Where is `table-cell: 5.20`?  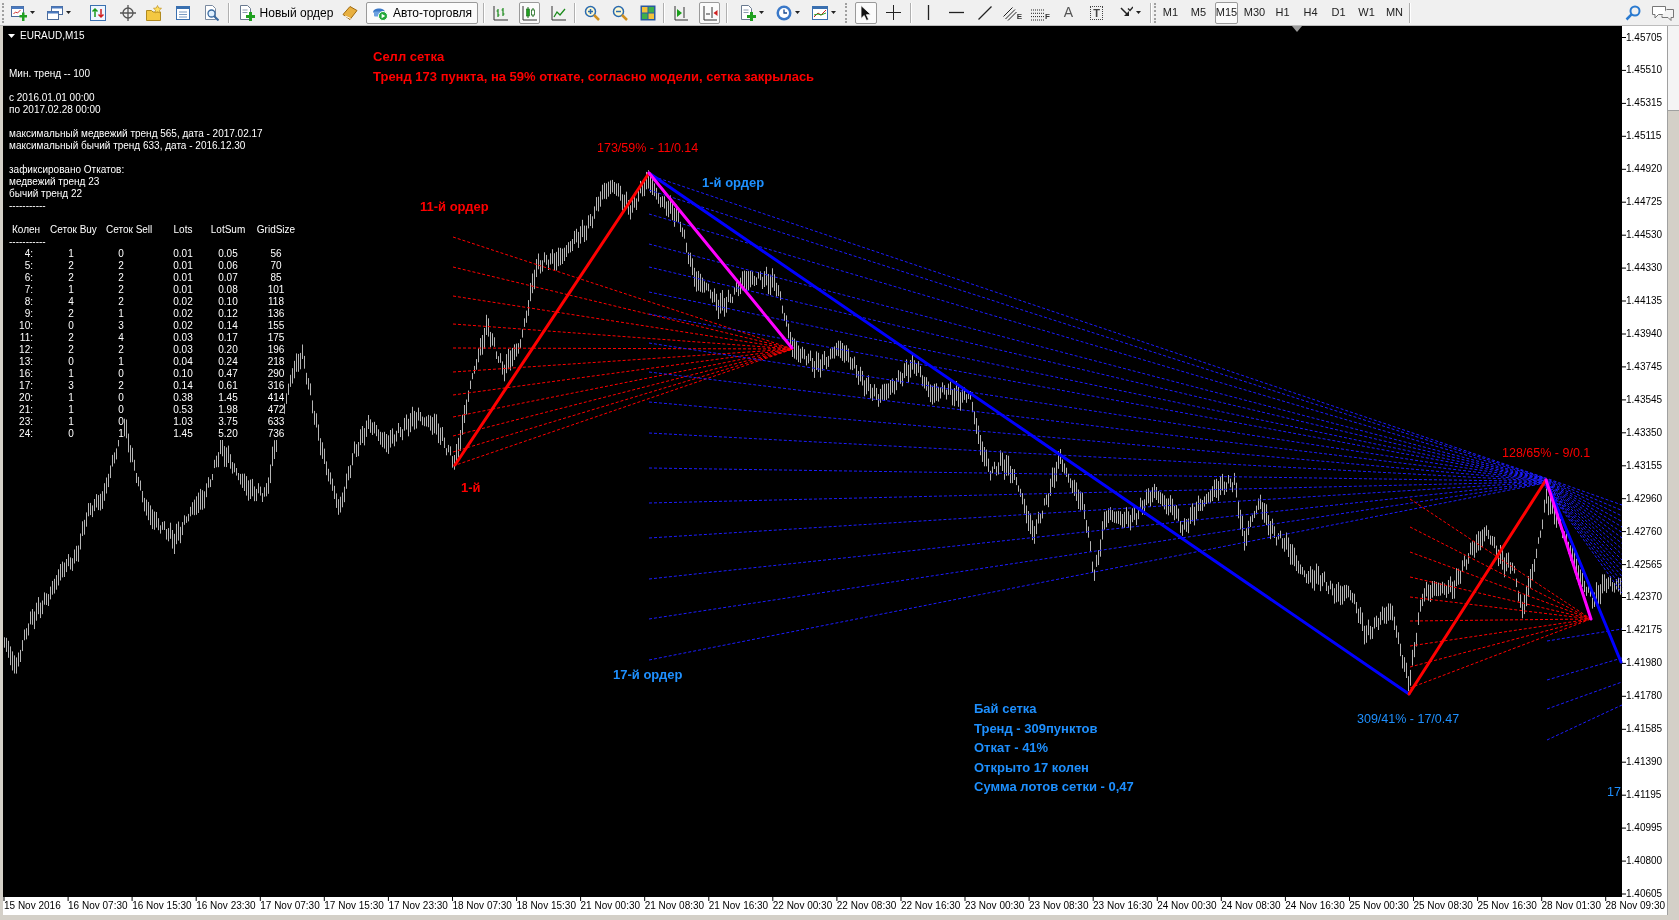
table-cell: 5.20 is located at coordinates (228, 434).